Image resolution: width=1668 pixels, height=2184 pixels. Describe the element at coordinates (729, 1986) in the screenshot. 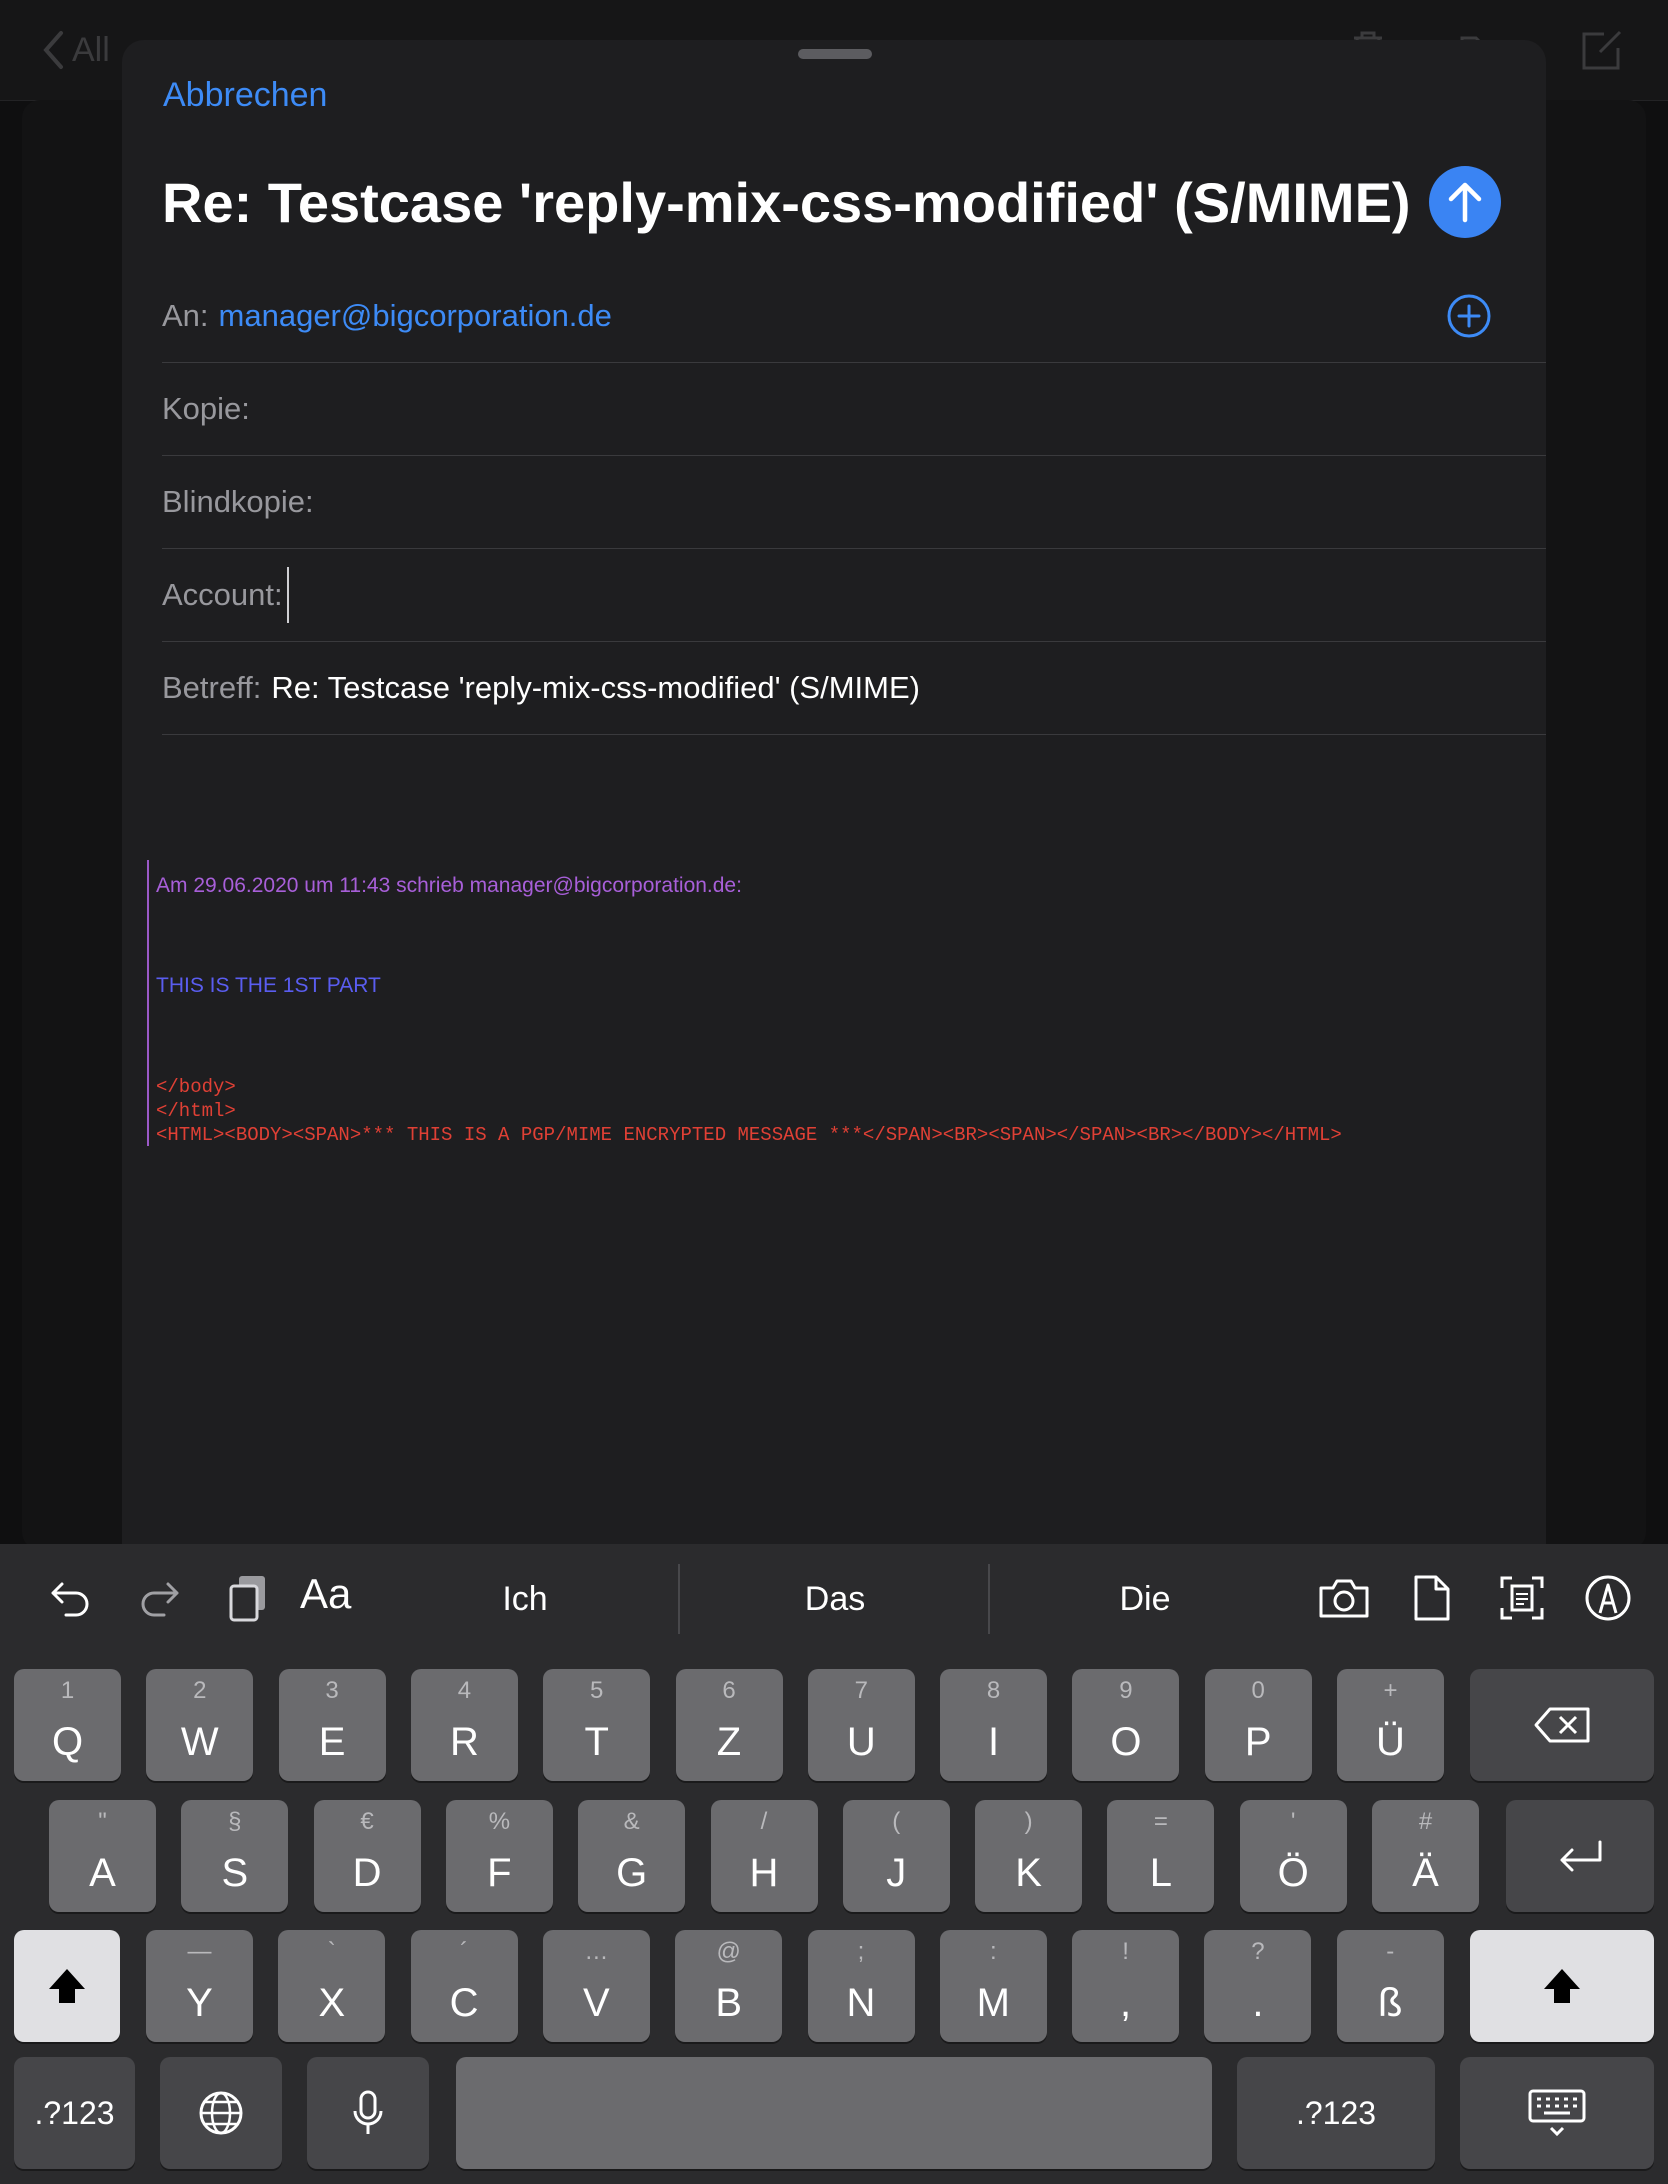

I see `key-letter: @ B` at that location.